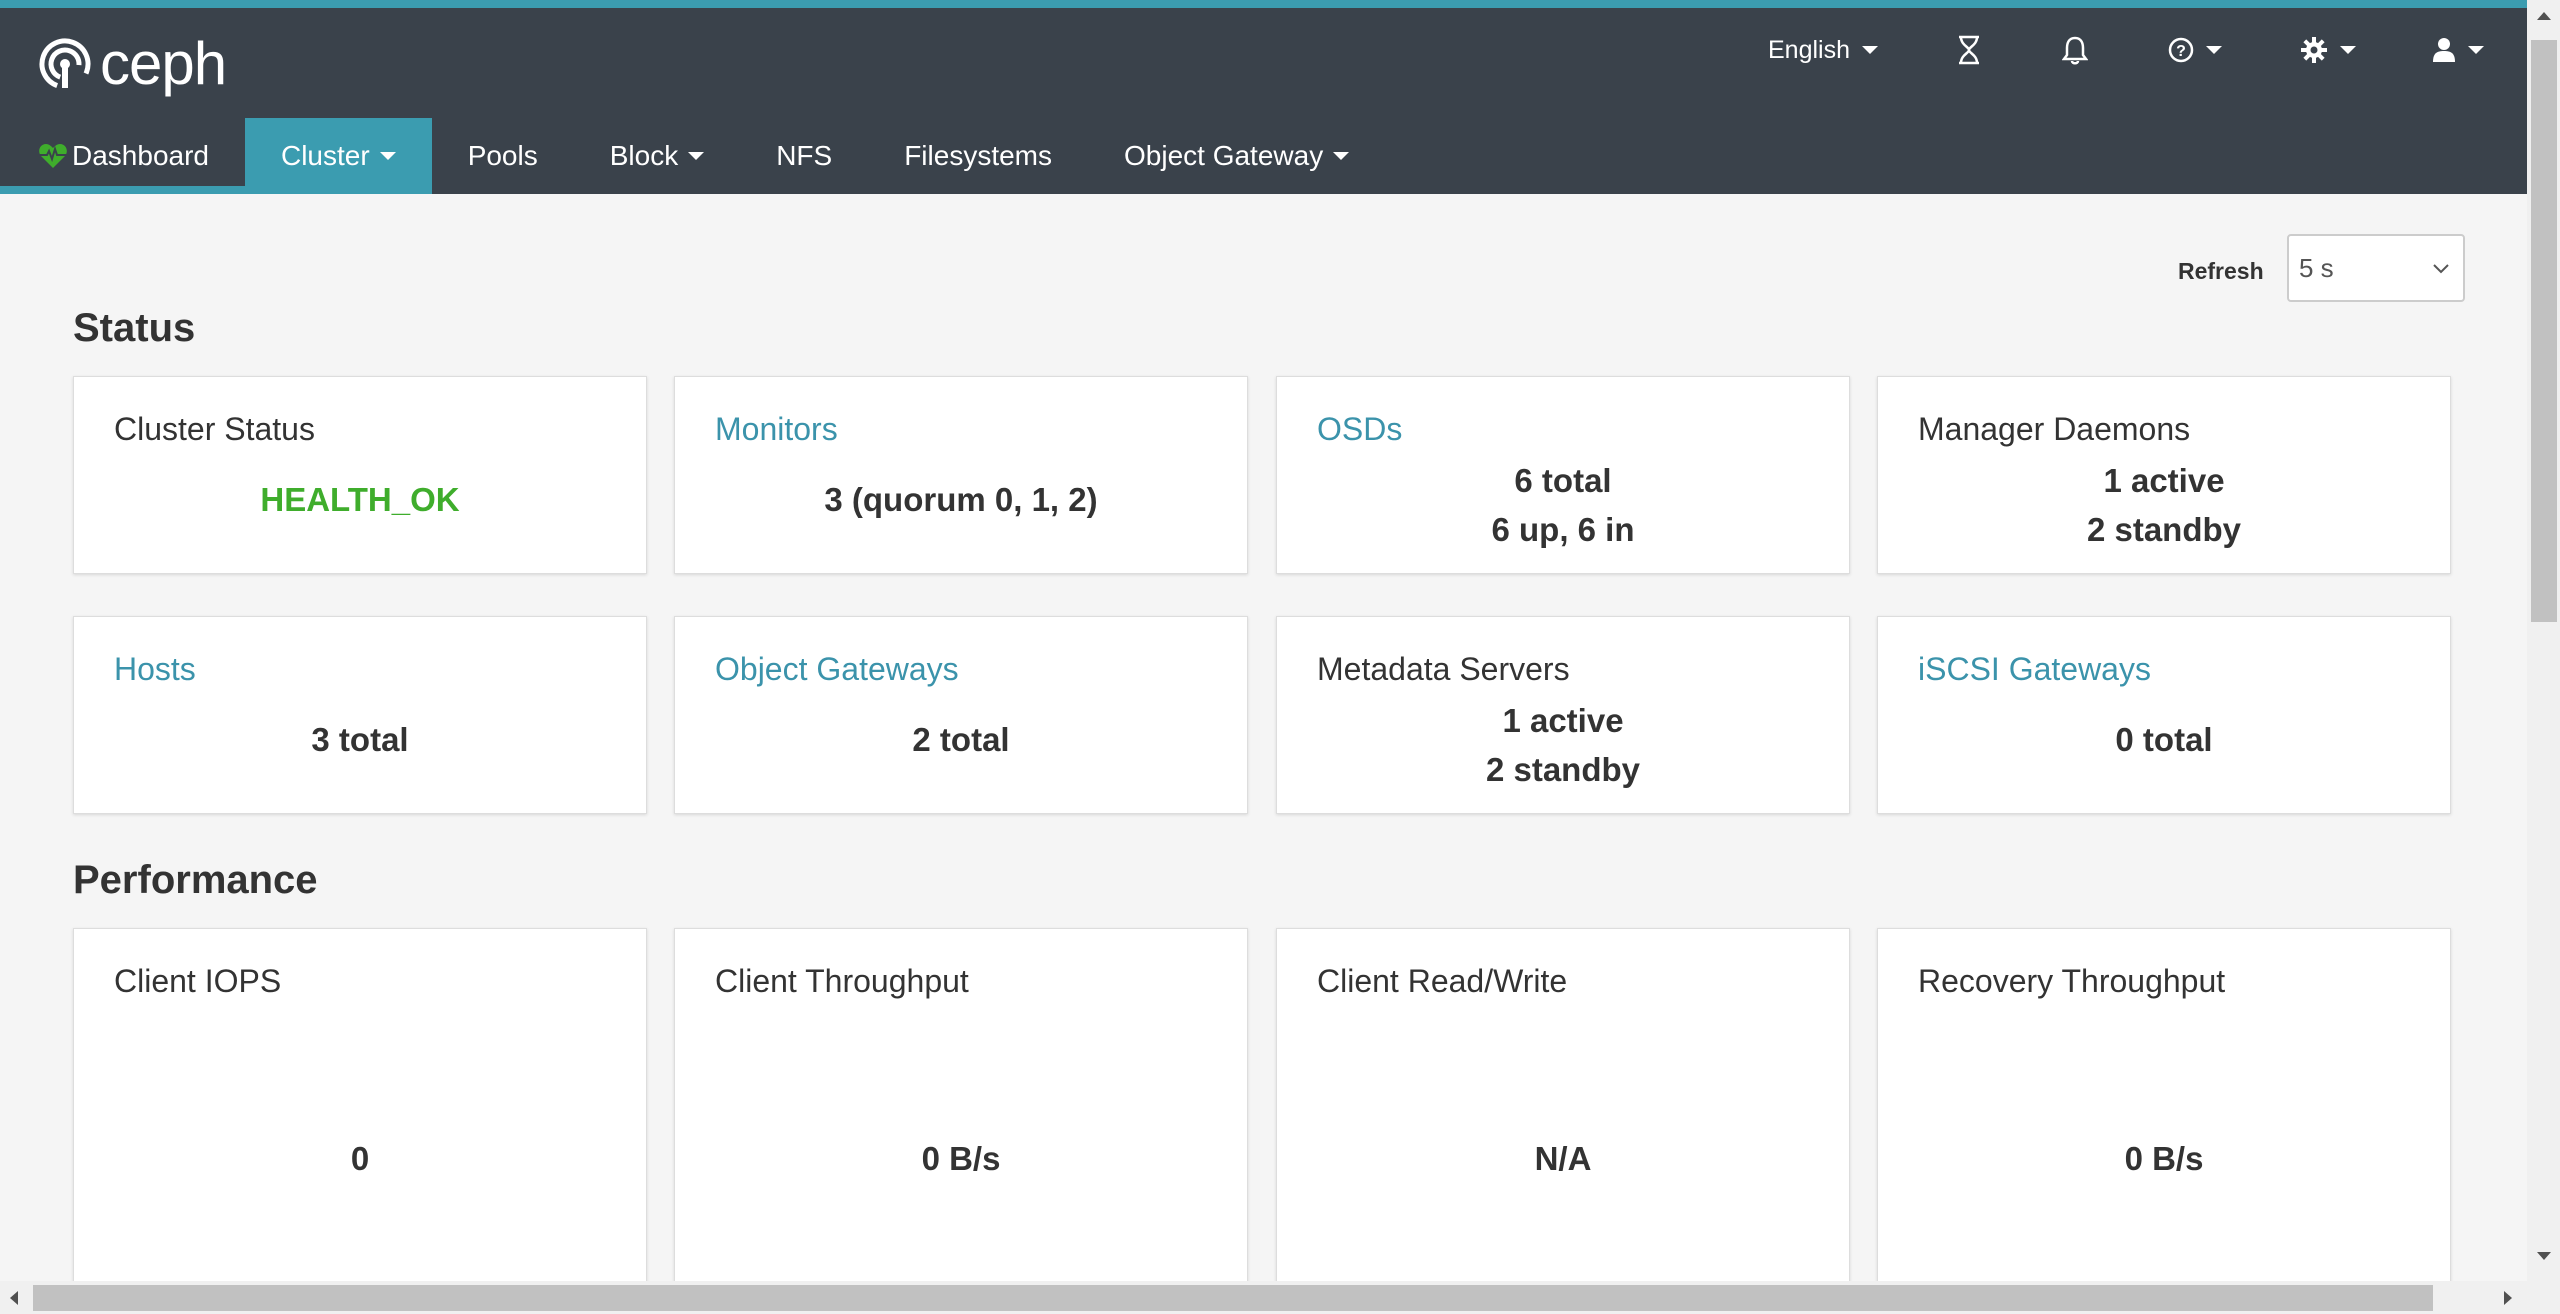 The height and width of the screenshot is (1314, 2560). Describe the element at coordinates (961, 715) in the screenshot. I see `object-gateways-card: Object Gateways 2 total` at that location.